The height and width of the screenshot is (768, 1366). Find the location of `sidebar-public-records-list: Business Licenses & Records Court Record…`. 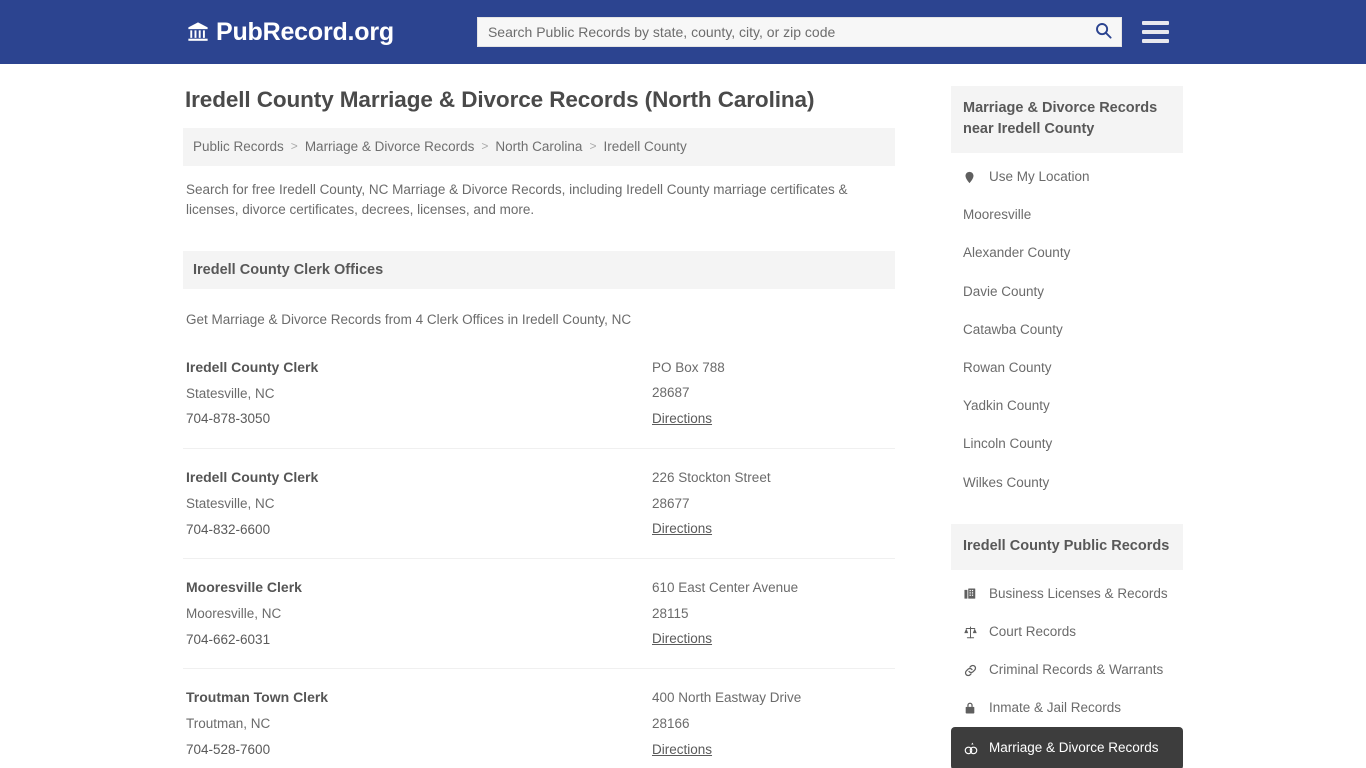

sidebar-public-records-list: Business Licenses & Records Court Record… is located at coordinates (1067, 669).